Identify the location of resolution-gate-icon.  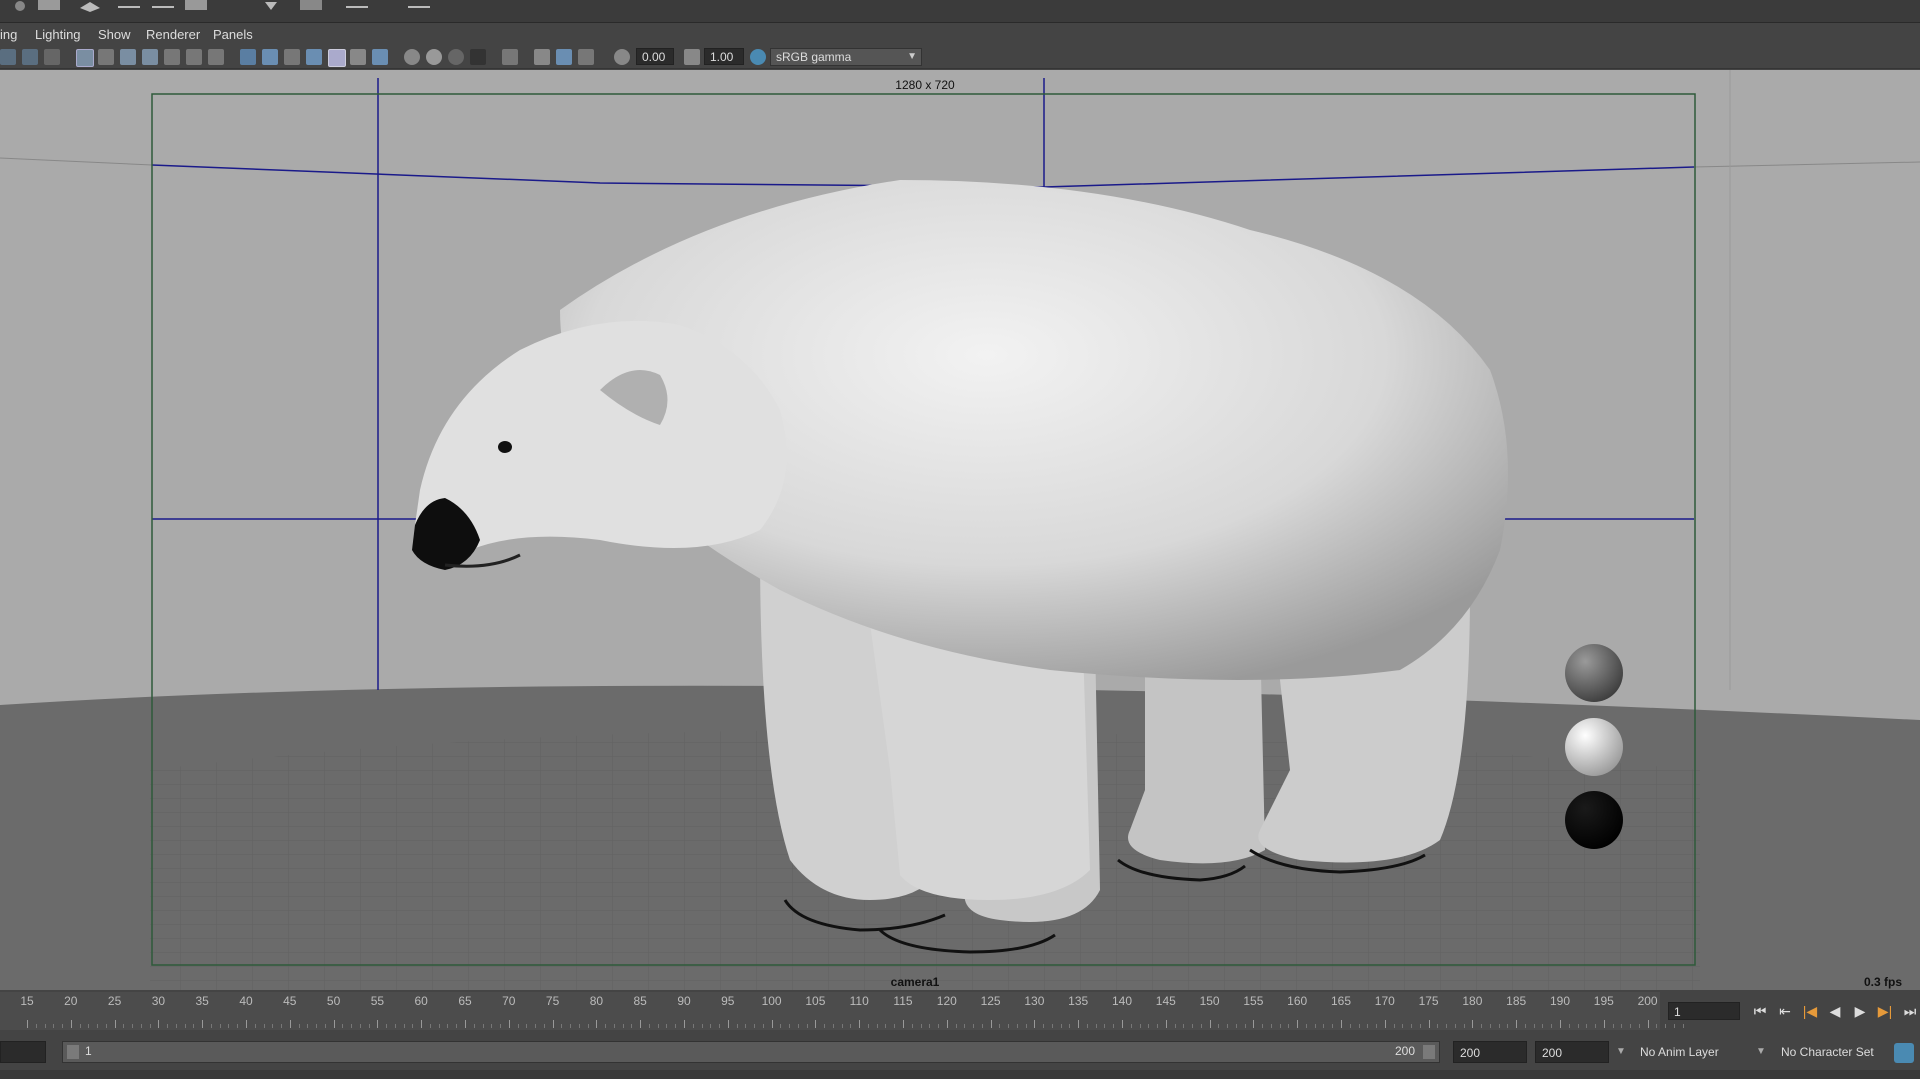
(128, 57).